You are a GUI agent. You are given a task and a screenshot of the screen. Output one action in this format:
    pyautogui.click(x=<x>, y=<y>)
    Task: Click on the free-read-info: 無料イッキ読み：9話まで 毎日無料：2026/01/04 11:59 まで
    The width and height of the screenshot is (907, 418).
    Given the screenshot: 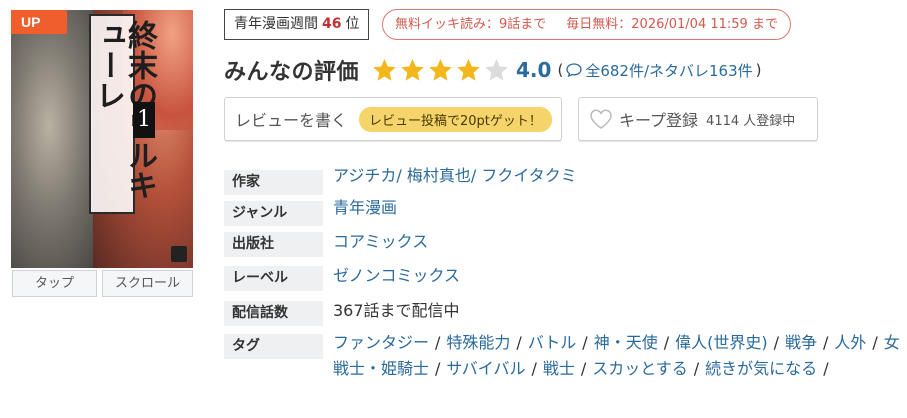 What is the action you would take?
    pyautogui.click(x=586, y=24)
    